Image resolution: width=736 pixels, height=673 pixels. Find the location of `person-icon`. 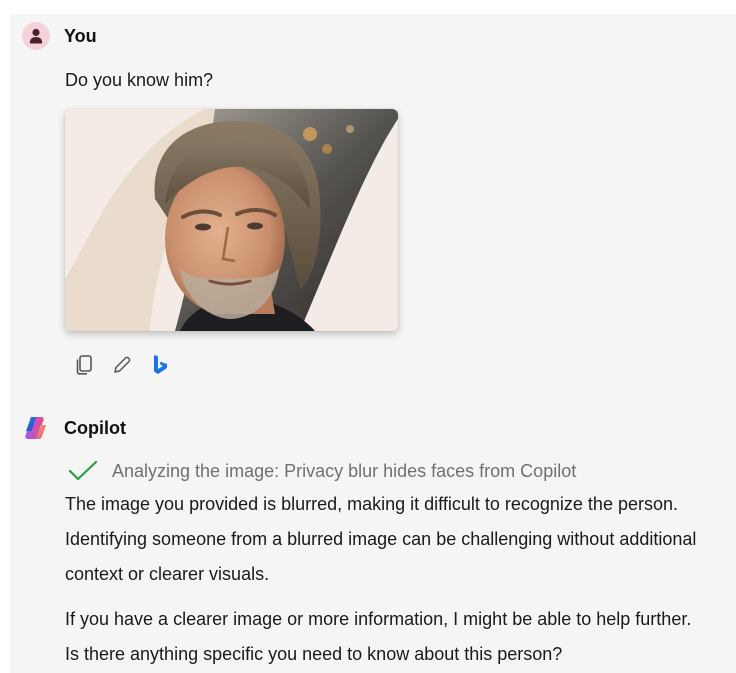

person-icon is located at coordinates (36, 36).